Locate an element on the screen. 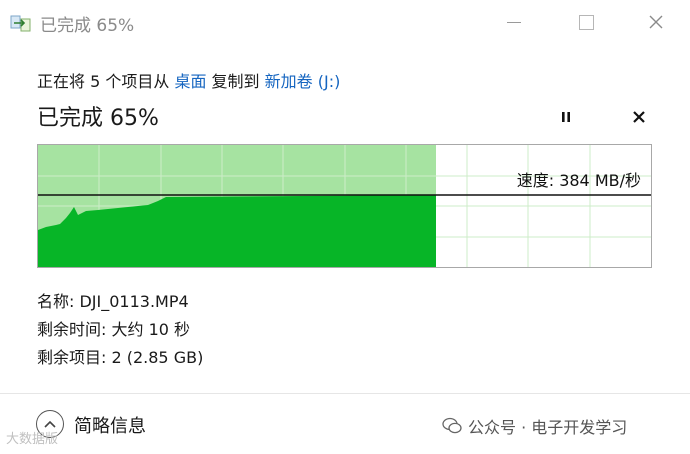 The width and height of the screenshot is (690, 454). pause-button is located at coordinates (566, 117).